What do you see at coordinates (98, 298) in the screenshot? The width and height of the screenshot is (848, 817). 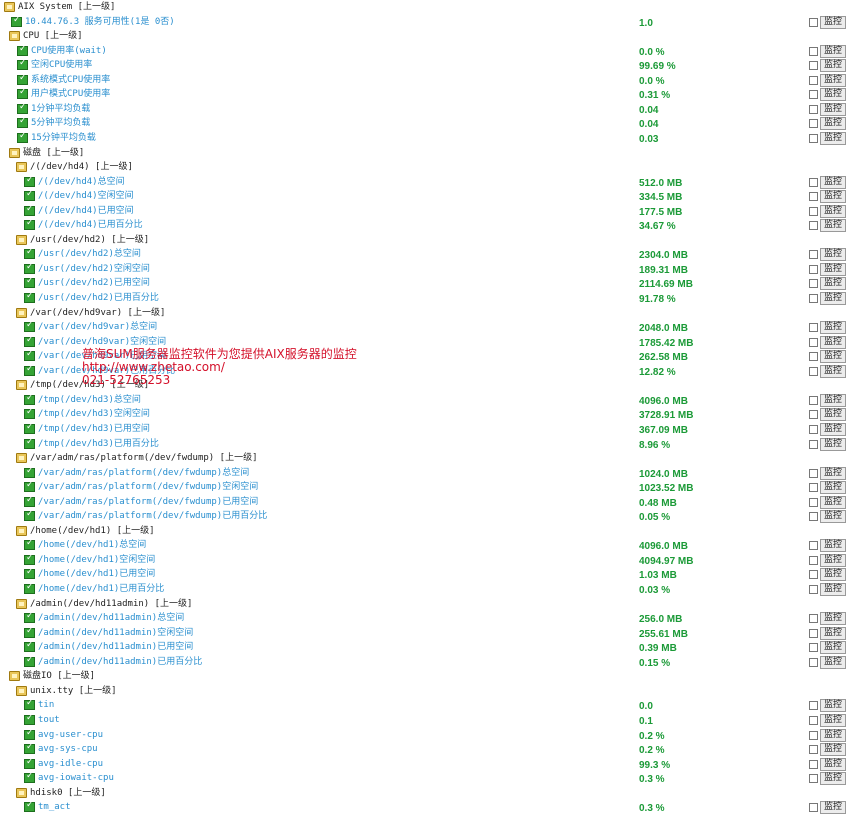 I see `metric-label-link: /usr(/dev/hd2)已用百分比` at bounding box center [98, 298].